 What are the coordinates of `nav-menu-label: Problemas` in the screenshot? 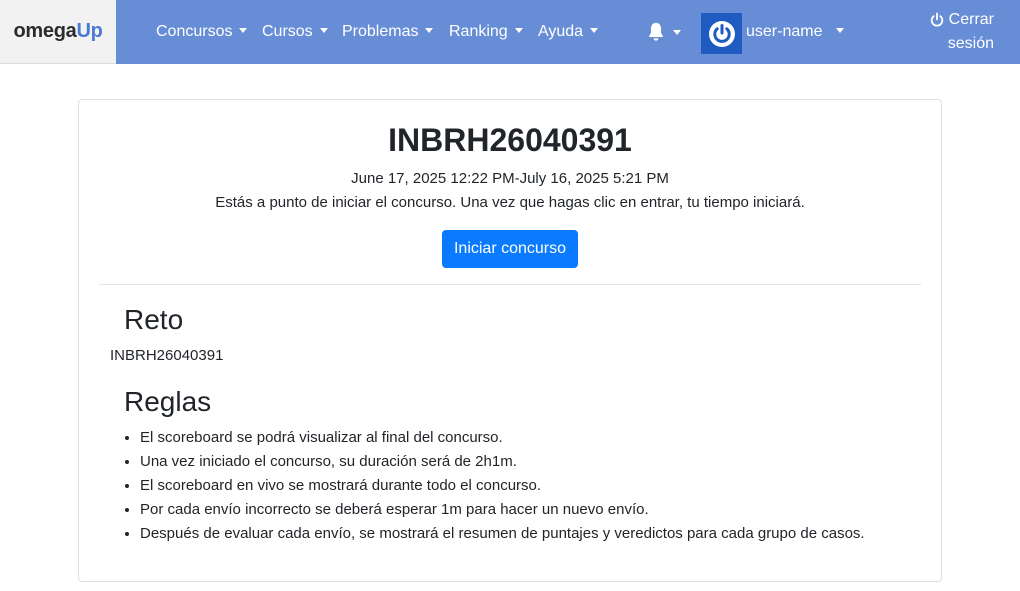 It's located at (380, 31).